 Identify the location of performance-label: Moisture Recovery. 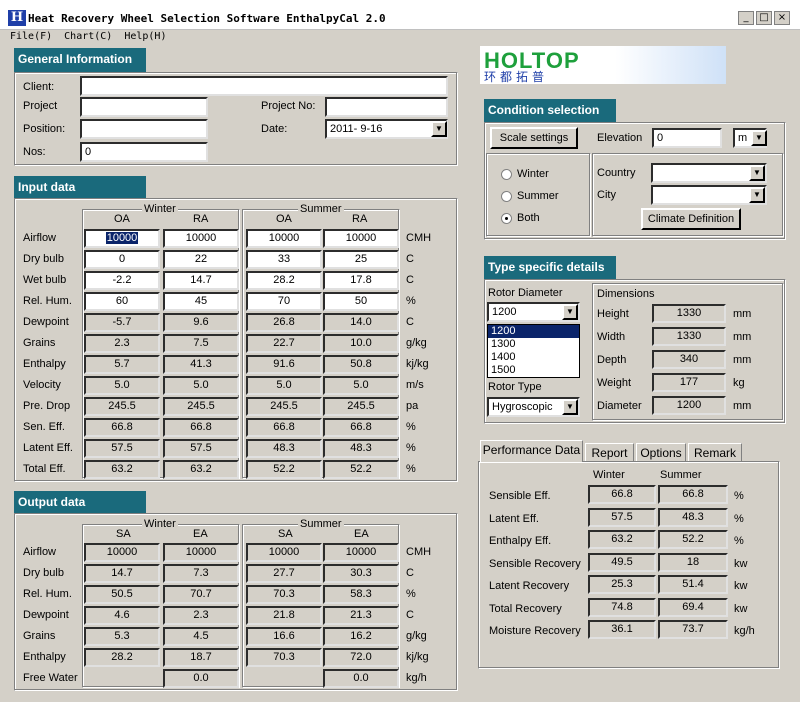
(535, 631).